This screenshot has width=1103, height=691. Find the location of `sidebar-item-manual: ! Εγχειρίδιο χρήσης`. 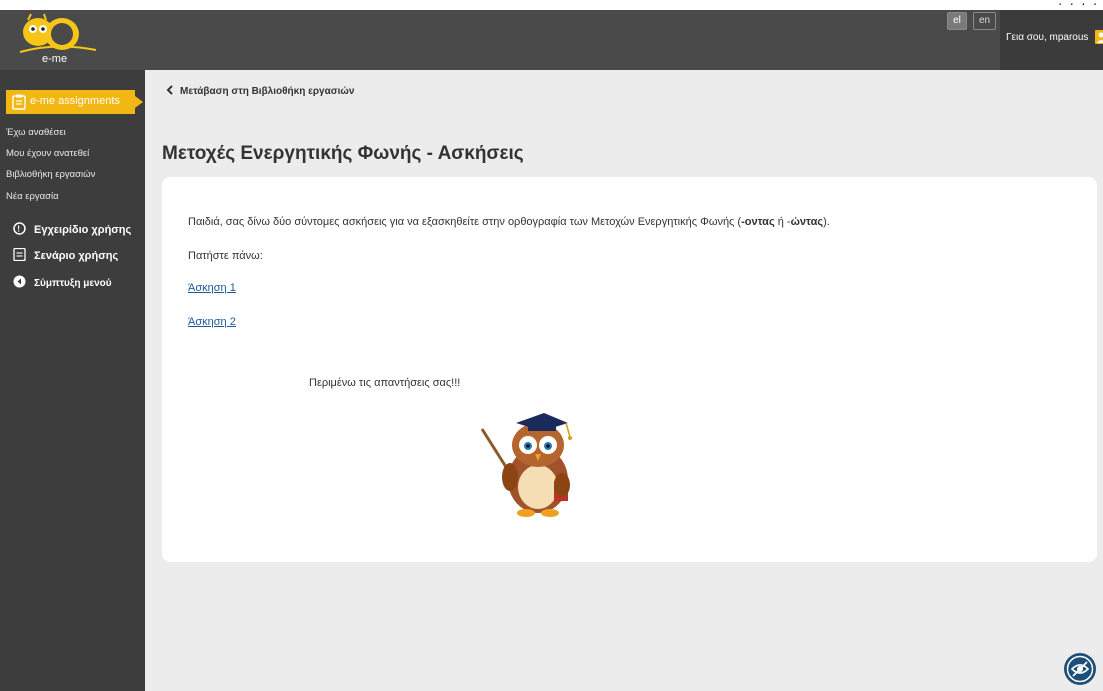

sidebar-item-manual: ! Εγχειρίδιο χρήσης is located at coordinates (72, 229).